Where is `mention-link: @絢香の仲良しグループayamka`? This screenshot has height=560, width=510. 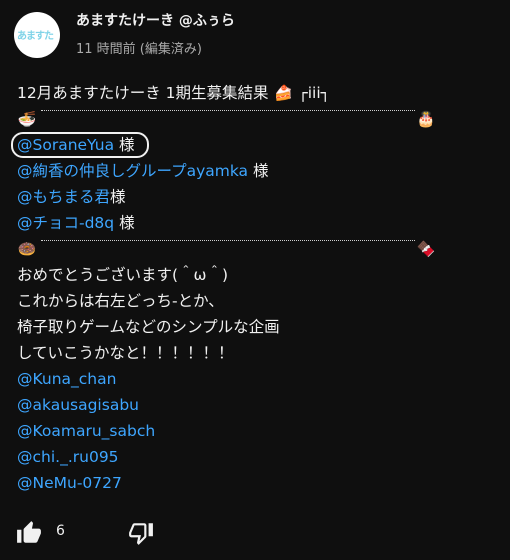 mention-link: @絢香の仲良しグループayamka is located at coordinates (132, 171).